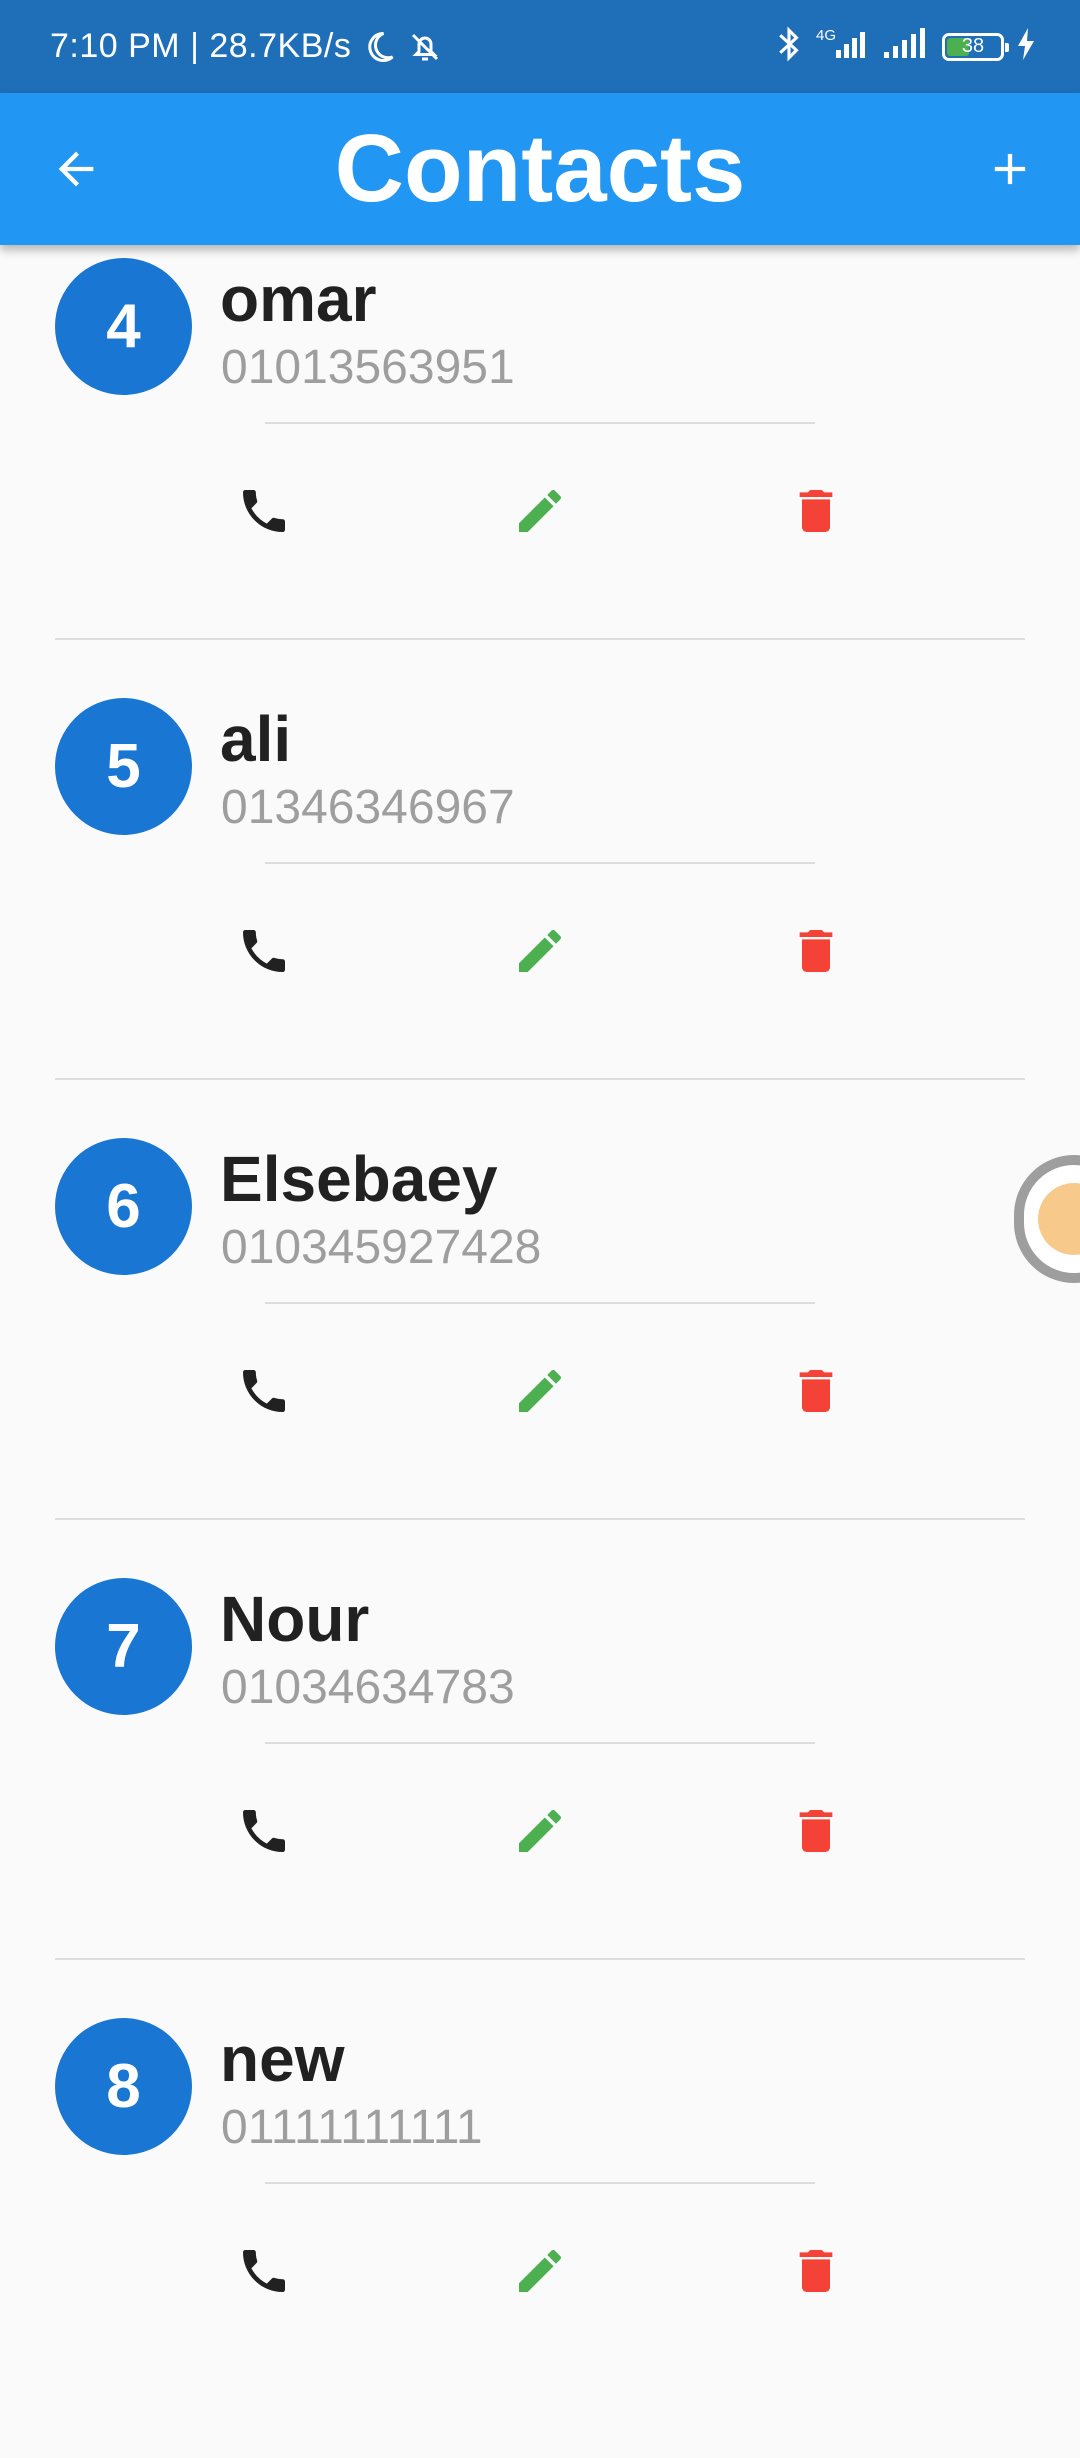 The height and width of the screenshot is (2458, 1080). Describe the element at coordinates (123, 1206) in the screenshot. I see `contact-number-badge: 6` at that location.